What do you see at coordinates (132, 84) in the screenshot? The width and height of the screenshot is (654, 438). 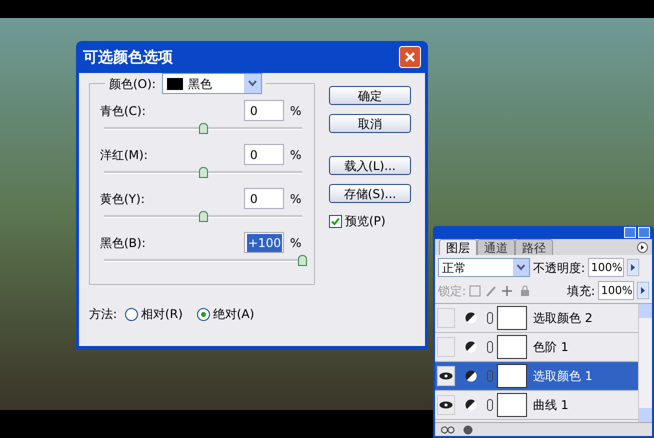 I see `color-label: 颜色(O):` at bounding box center [132, 84].